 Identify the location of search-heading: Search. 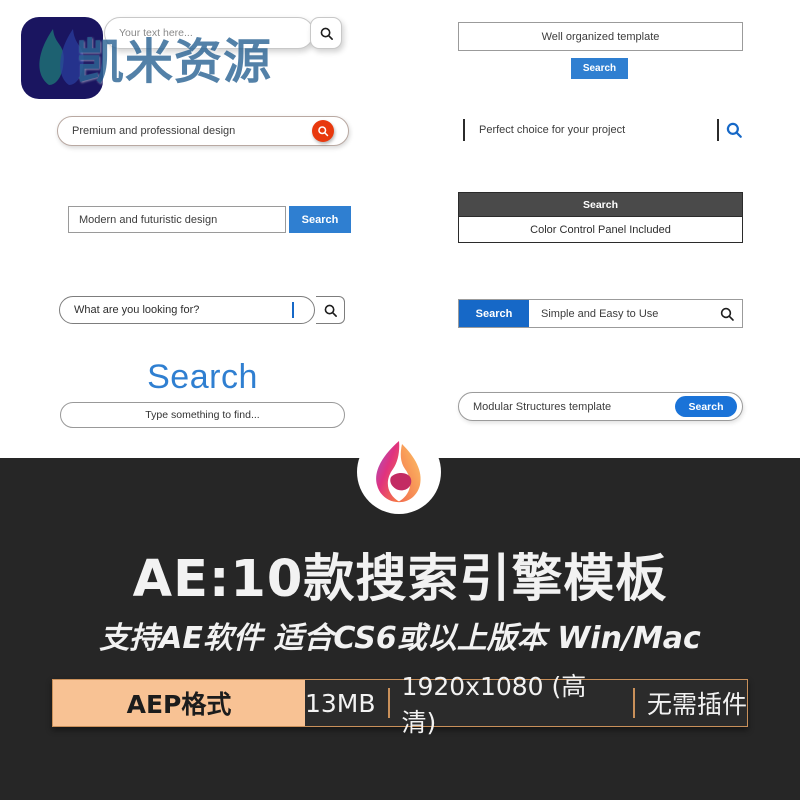
(202, 377).